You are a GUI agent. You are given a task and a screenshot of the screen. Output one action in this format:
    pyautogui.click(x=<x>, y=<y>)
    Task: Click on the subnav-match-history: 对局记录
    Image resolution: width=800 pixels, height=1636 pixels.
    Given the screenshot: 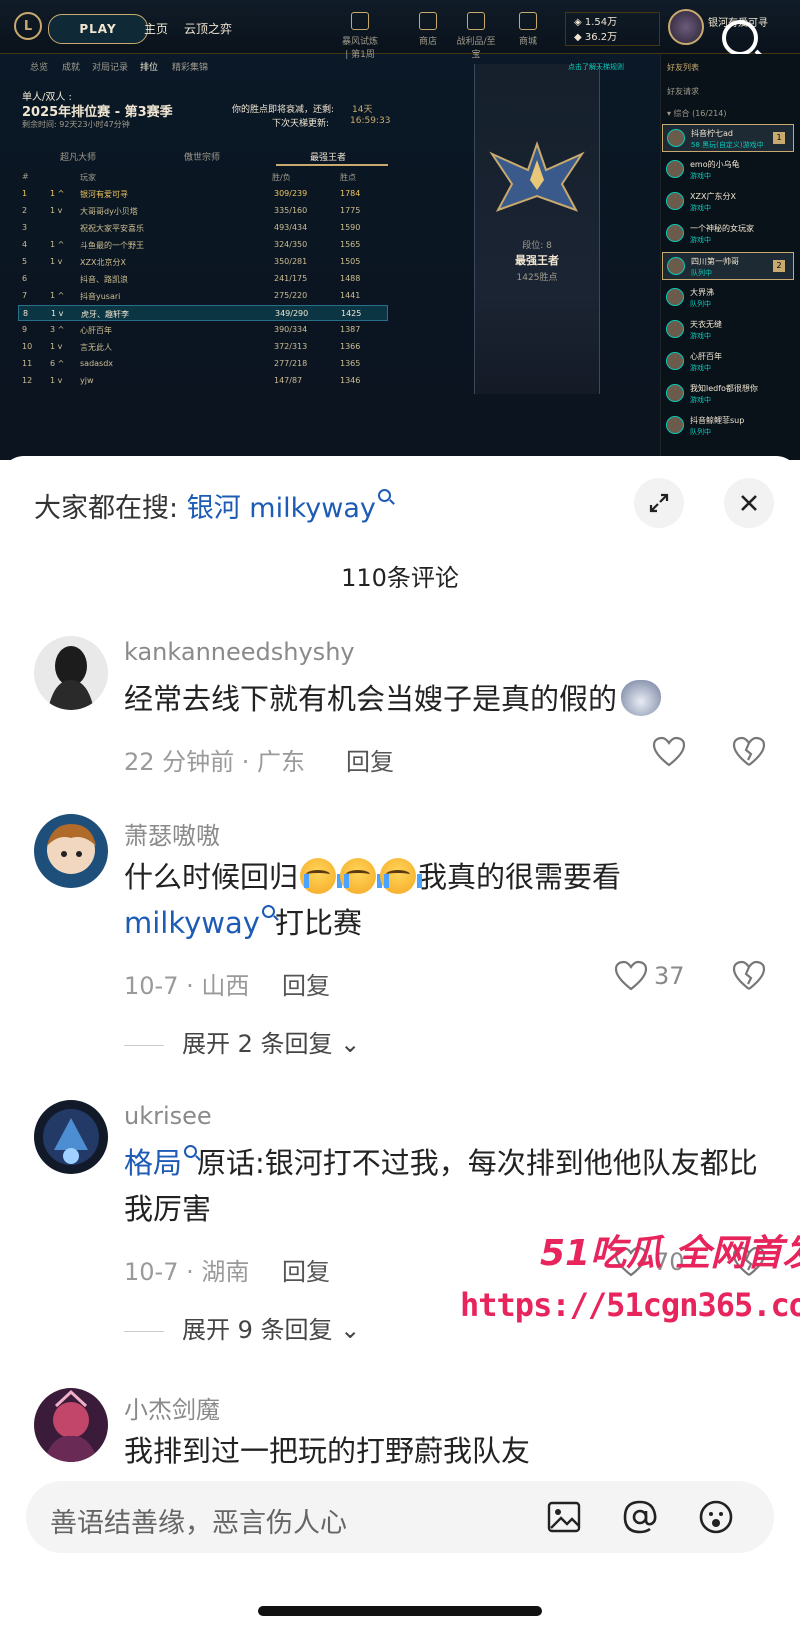 What is the action you would take?
    pyautogui.click(x=110, y=66)
    